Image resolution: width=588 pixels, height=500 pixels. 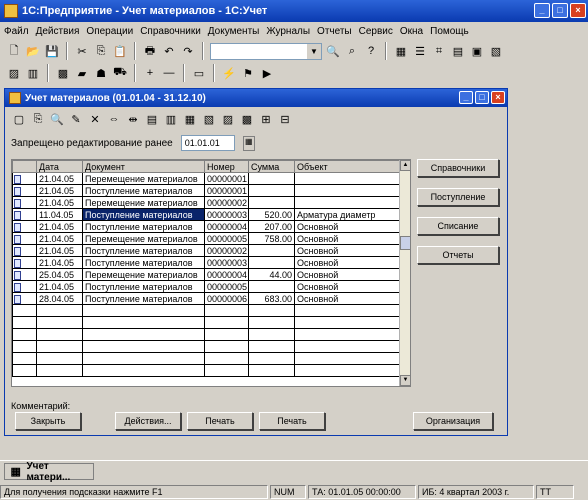 What do you see at coordinates (206, 190) in the screenshot?
I see `table-row: 21.04.05 Поступление материалов 00000001` at bounding box center [206, 190].